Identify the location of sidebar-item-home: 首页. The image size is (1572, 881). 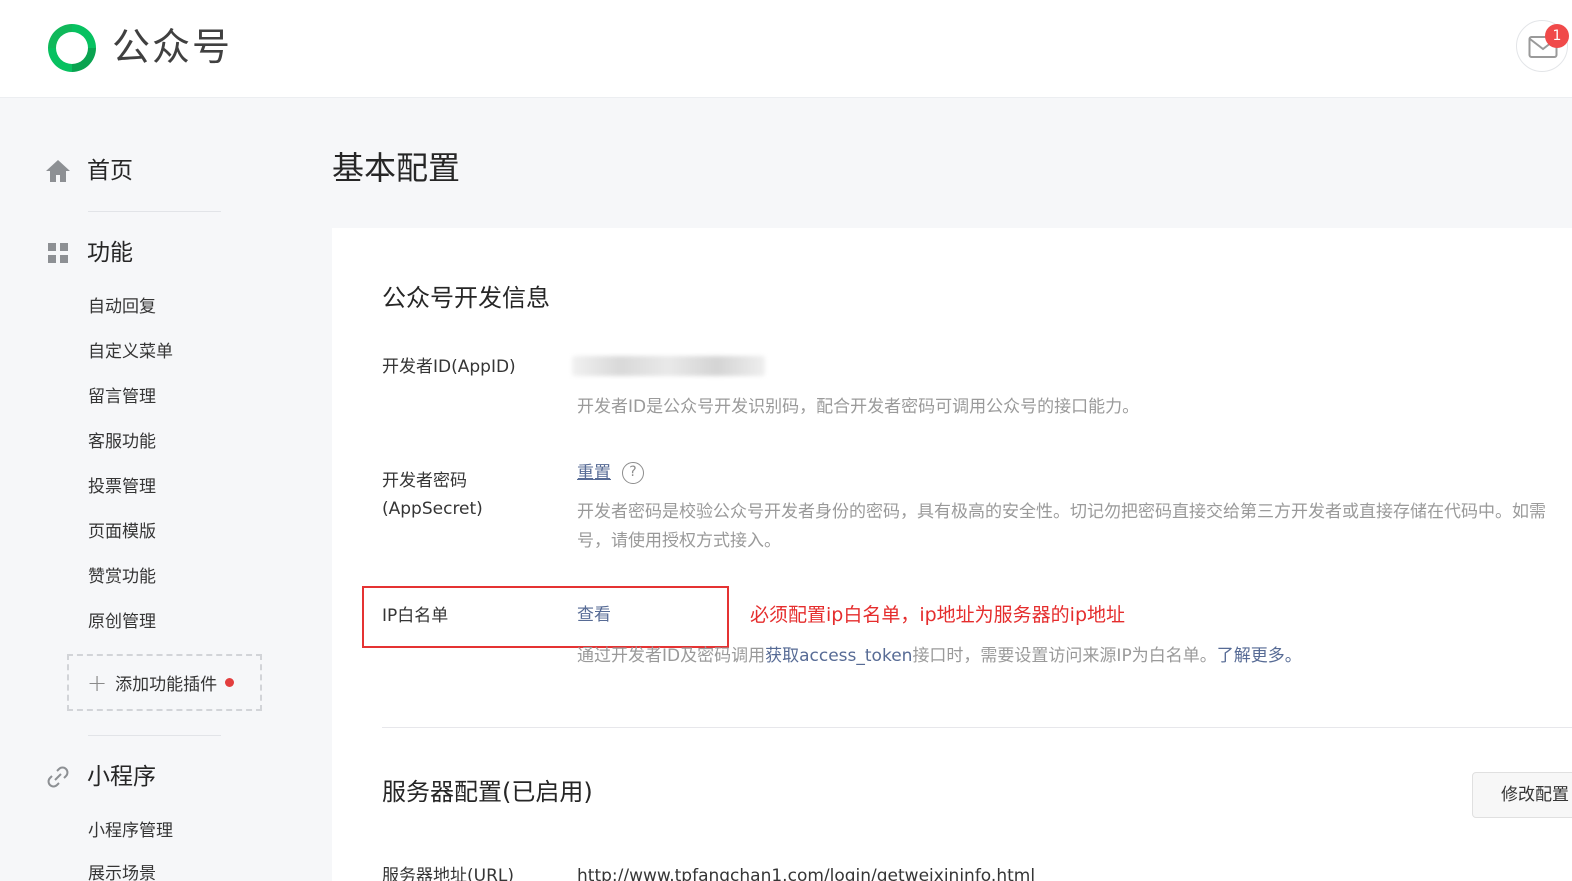
(88, 171).